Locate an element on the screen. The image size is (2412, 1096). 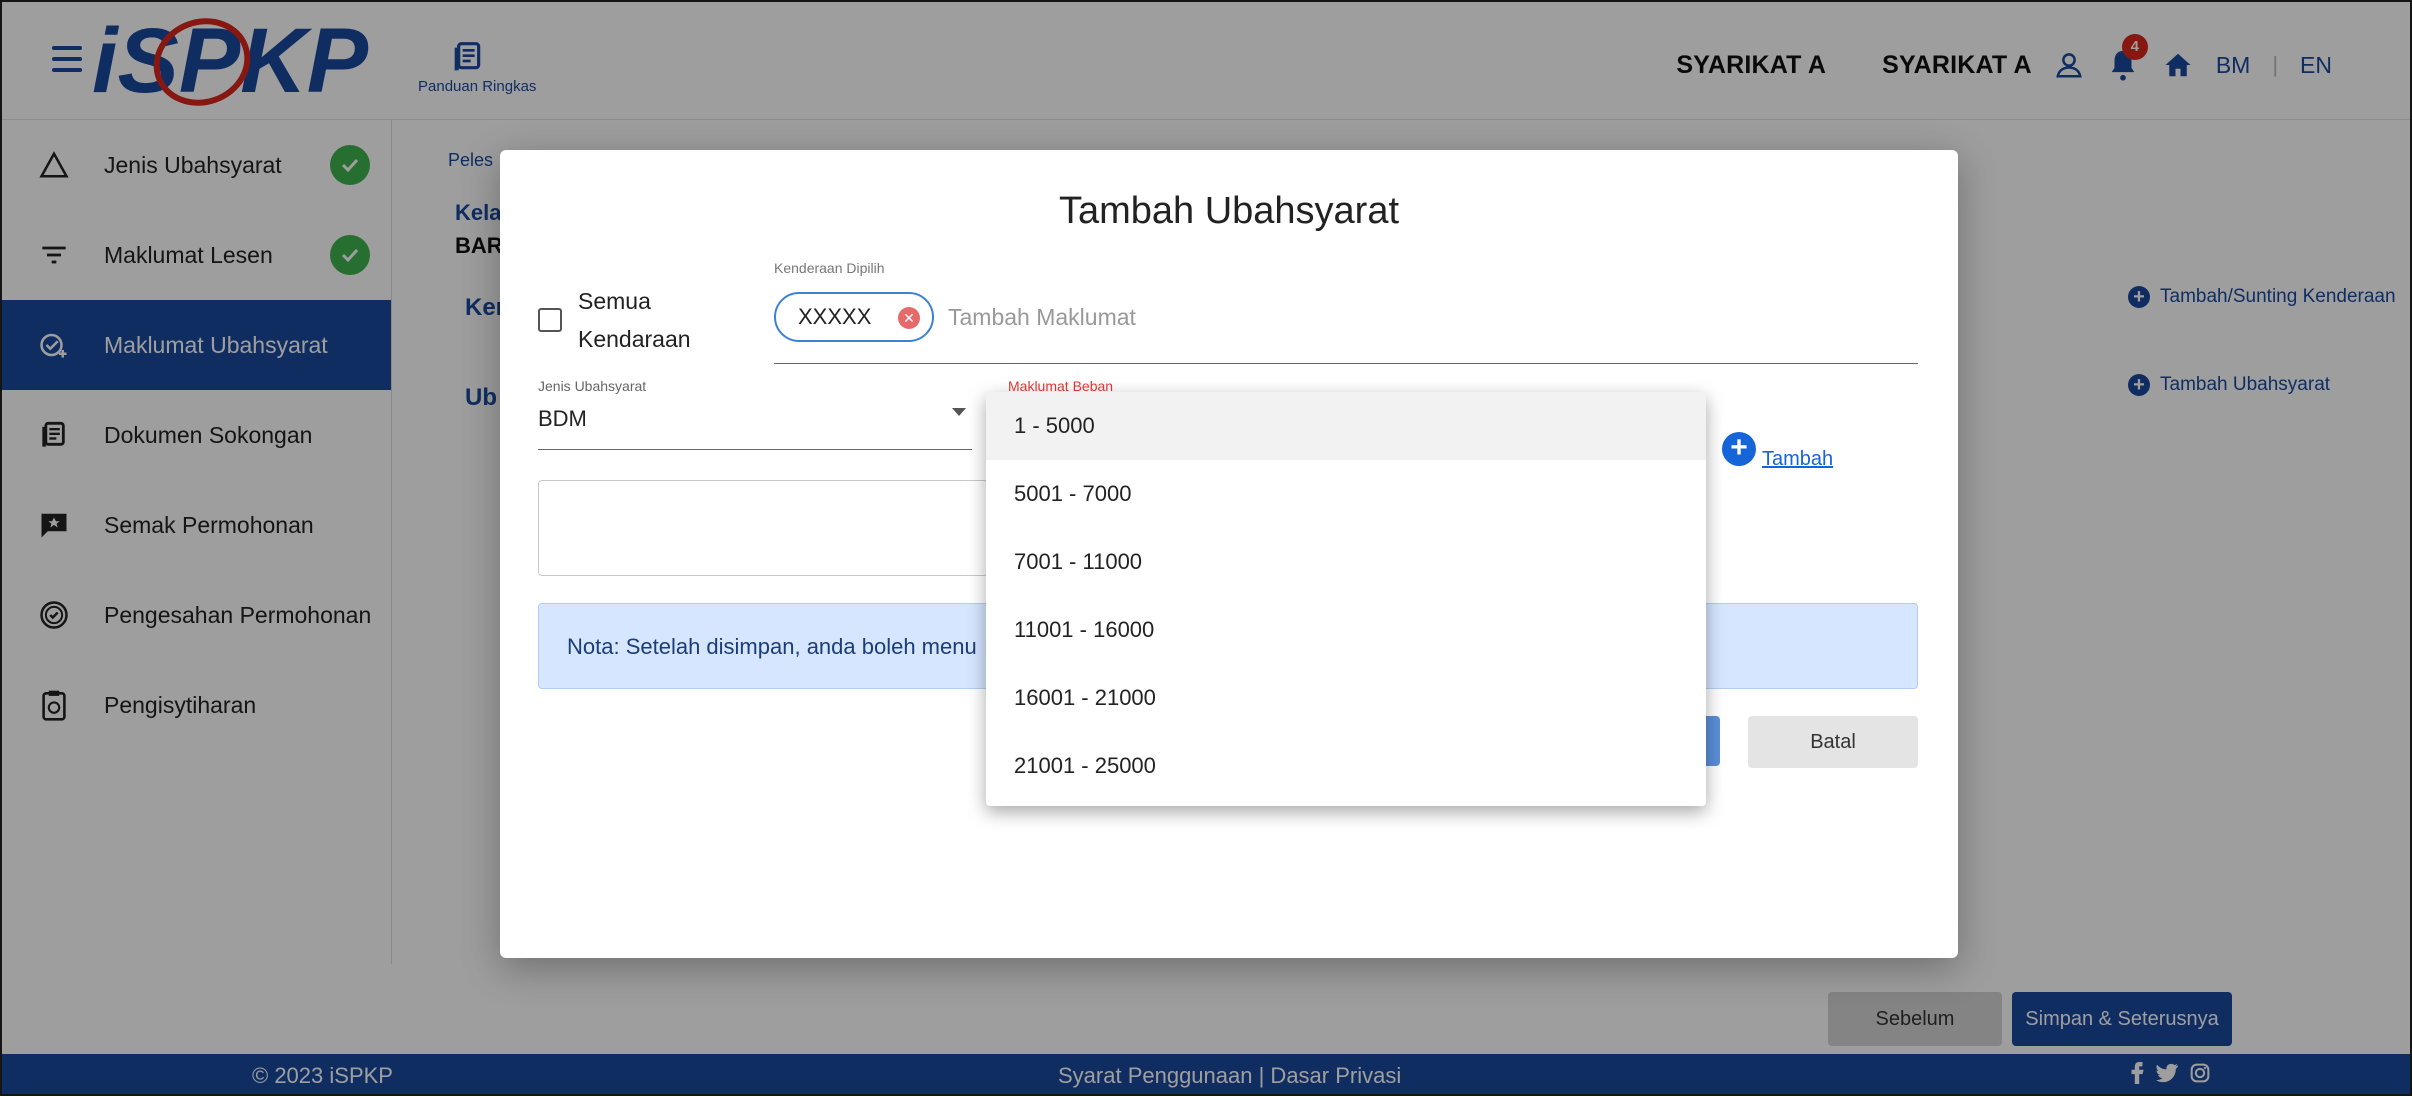
all-vehicles-checkbox is located at coordinates (550, 320).